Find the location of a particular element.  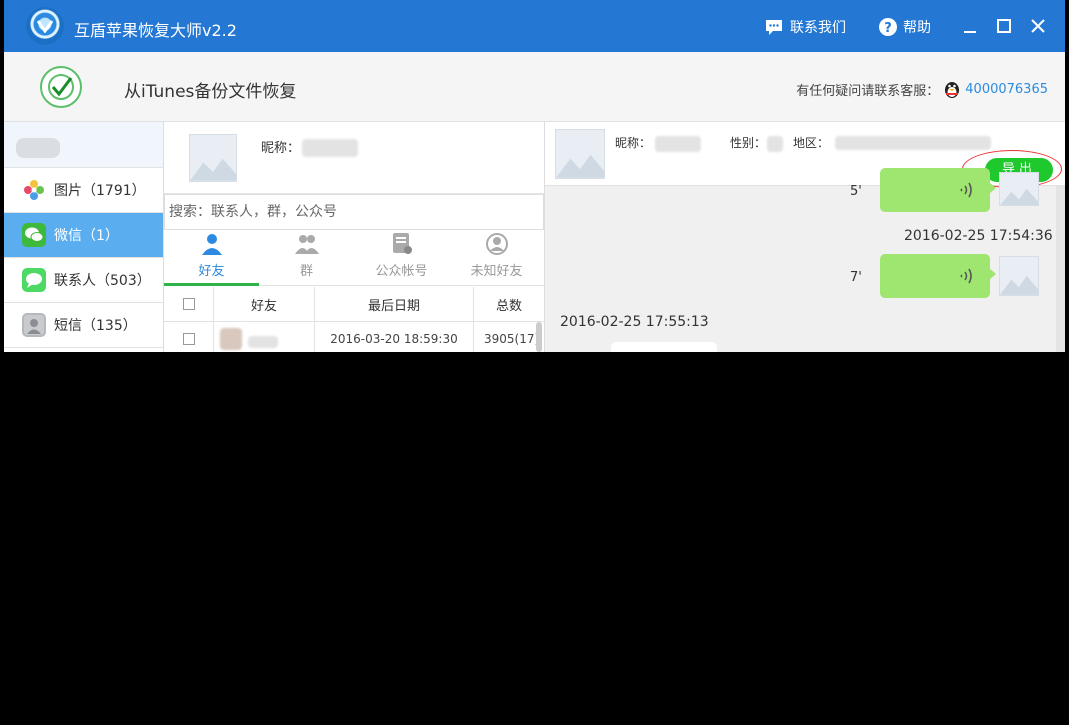

category-sidebar: 图片（1791） 微信（1） 联系人（503） 短信（135） is located at coordinates (84, 237).